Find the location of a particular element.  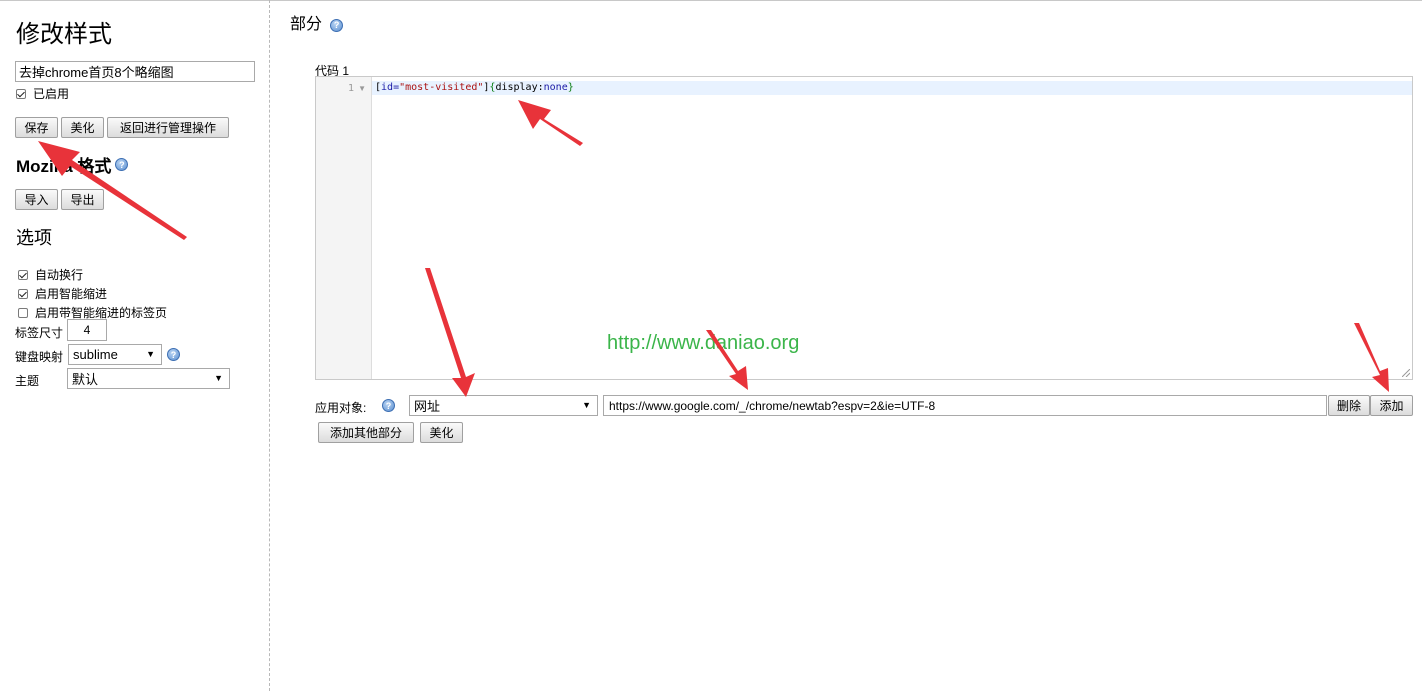

enabled-toggle: 已启用 is located at coordinates (42, 93).